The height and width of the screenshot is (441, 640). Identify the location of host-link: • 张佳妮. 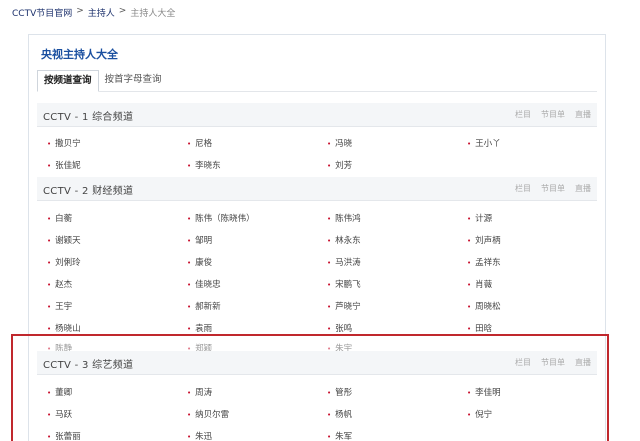
(64, 165).